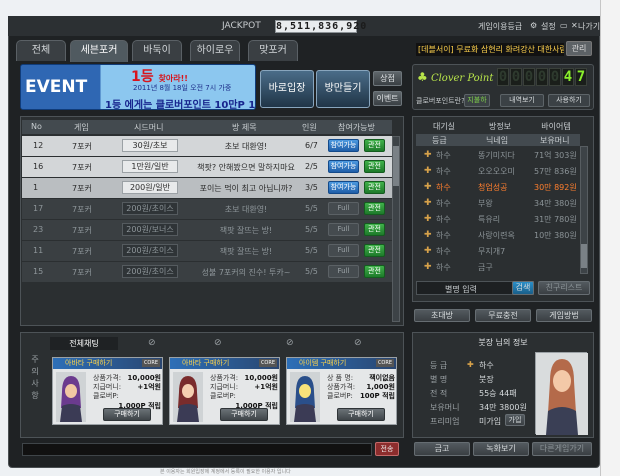  I want to click on card-info-key: 클로버P:, so click(106, 396).